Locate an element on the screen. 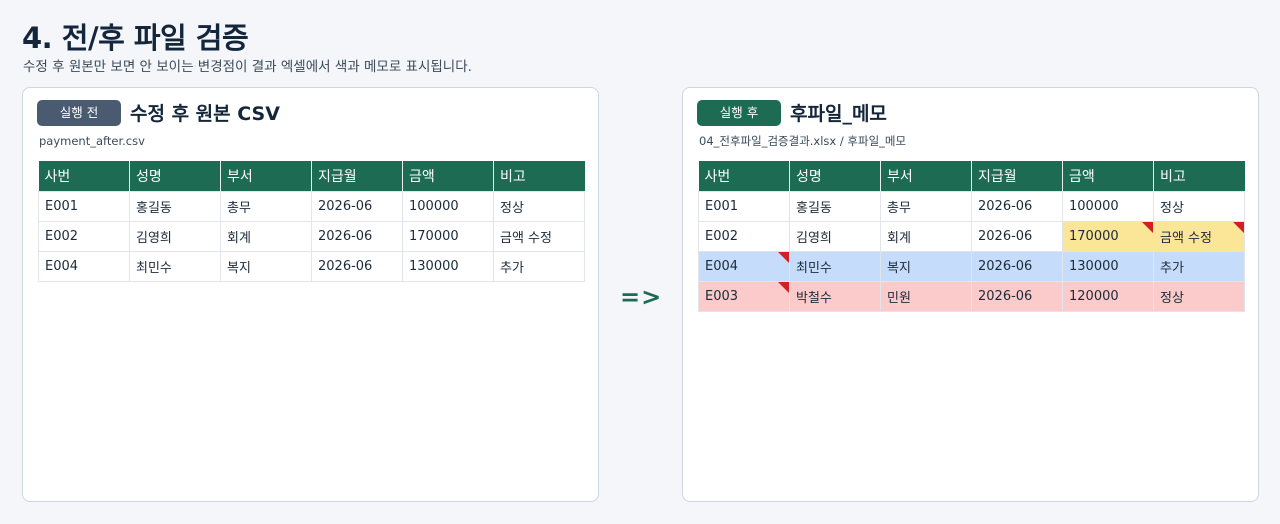 This screenshot has height=524, width=1280. table-cell: E003 is located at coordinates (744, 296).